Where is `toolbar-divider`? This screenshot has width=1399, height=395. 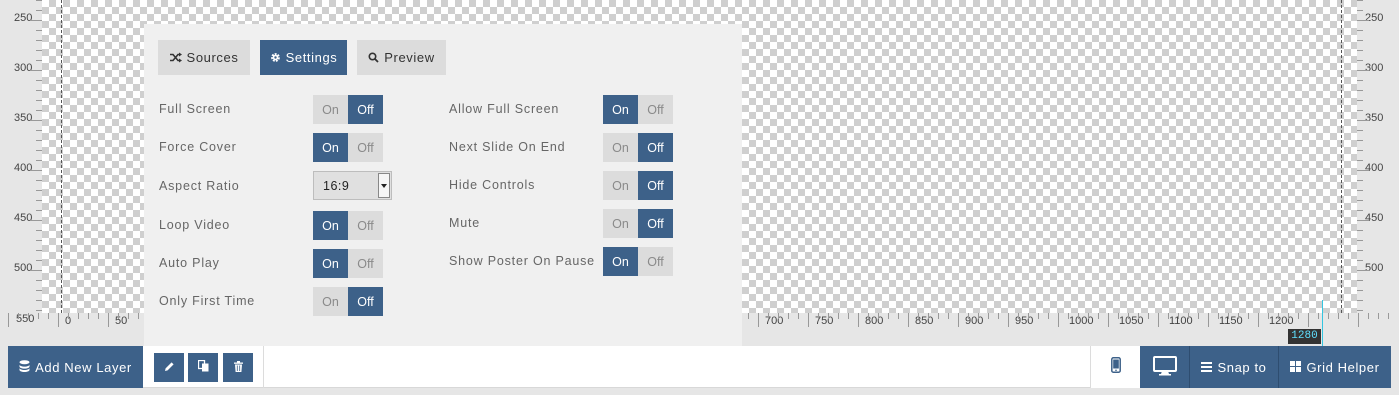
toolbar-divider is located at coordinates (263, 367).